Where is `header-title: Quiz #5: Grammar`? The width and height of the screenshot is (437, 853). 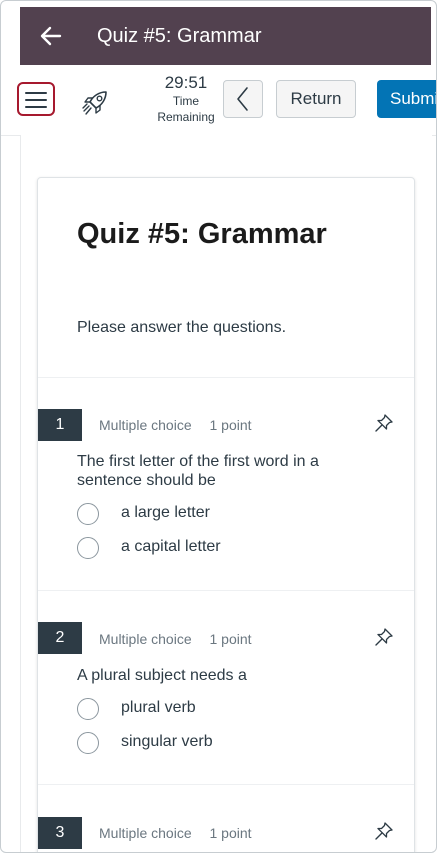 header-title: Quiz #5: Grammar is located at coordinates (179, 36).